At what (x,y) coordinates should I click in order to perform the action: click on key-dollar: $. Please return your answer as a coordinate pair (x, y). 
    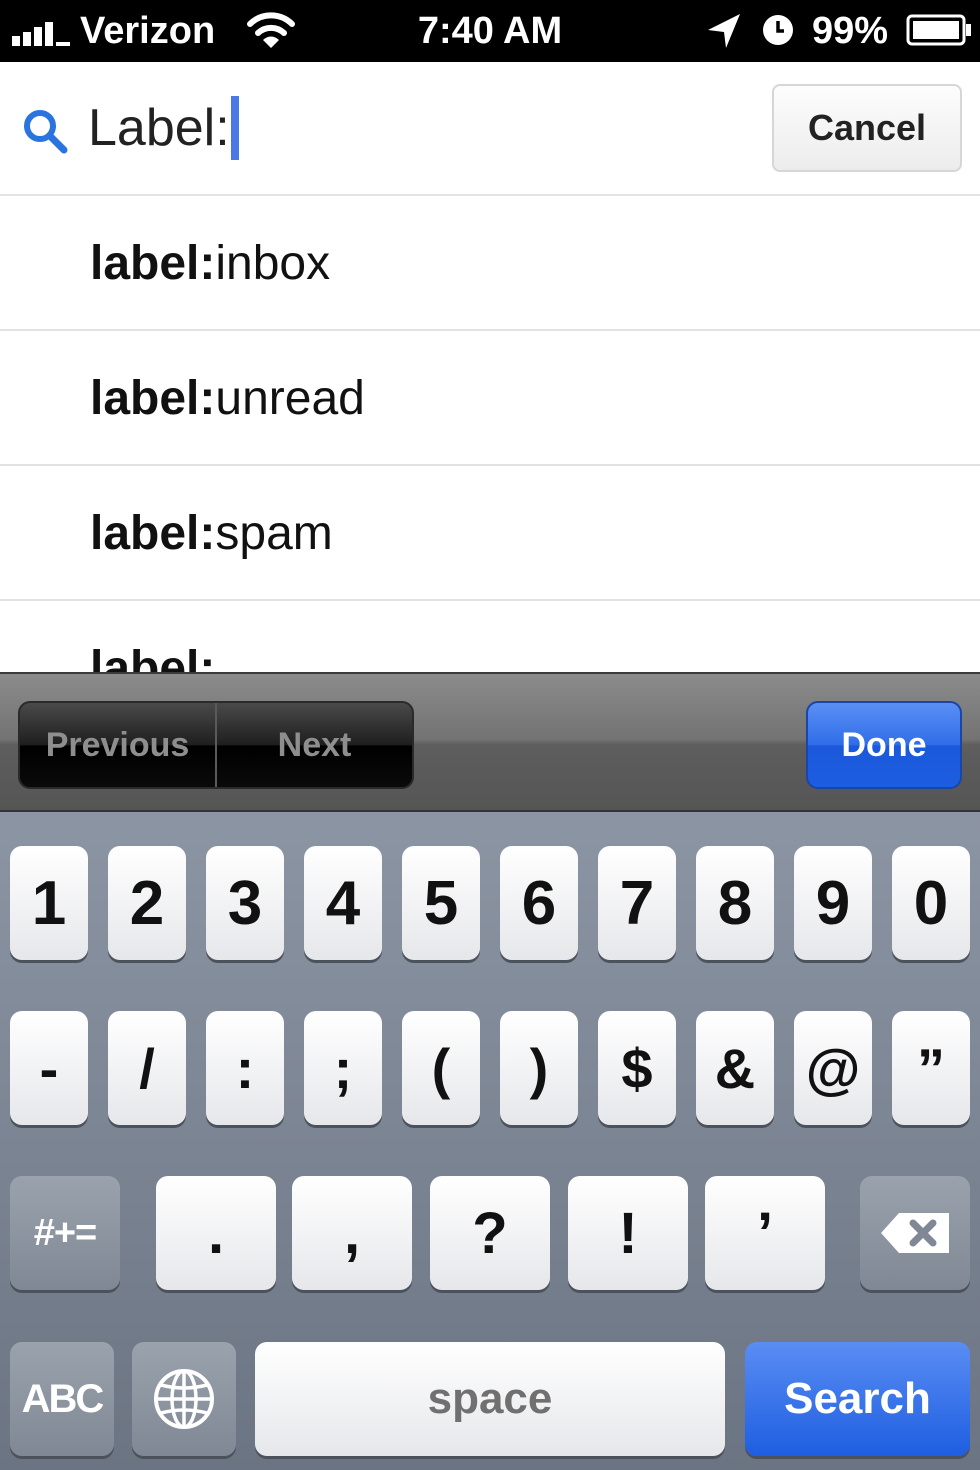
    Looking at the image, I should click on (637, 1068).